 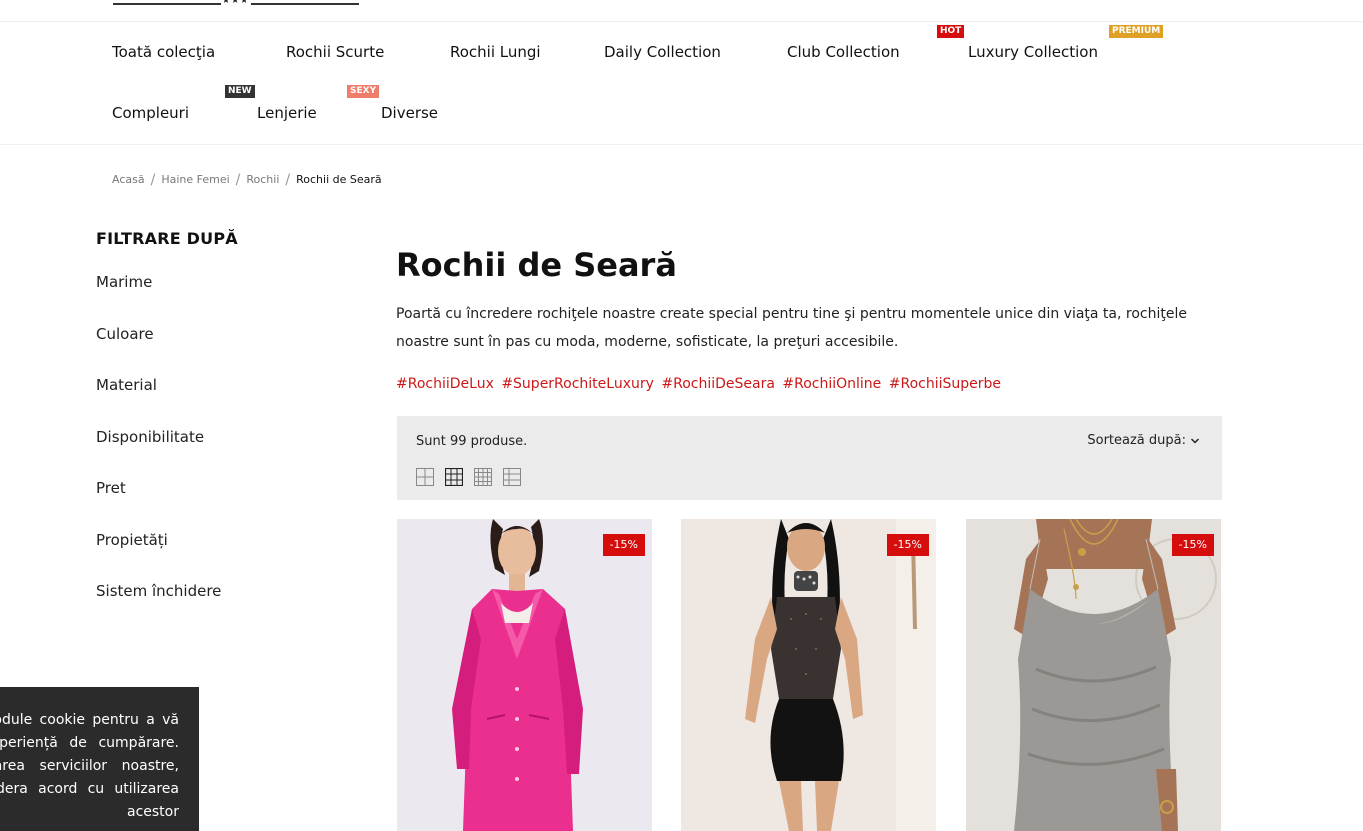 I want to click on nav-item-lenjerie: Lenjerie, so click(x=287, y=113).